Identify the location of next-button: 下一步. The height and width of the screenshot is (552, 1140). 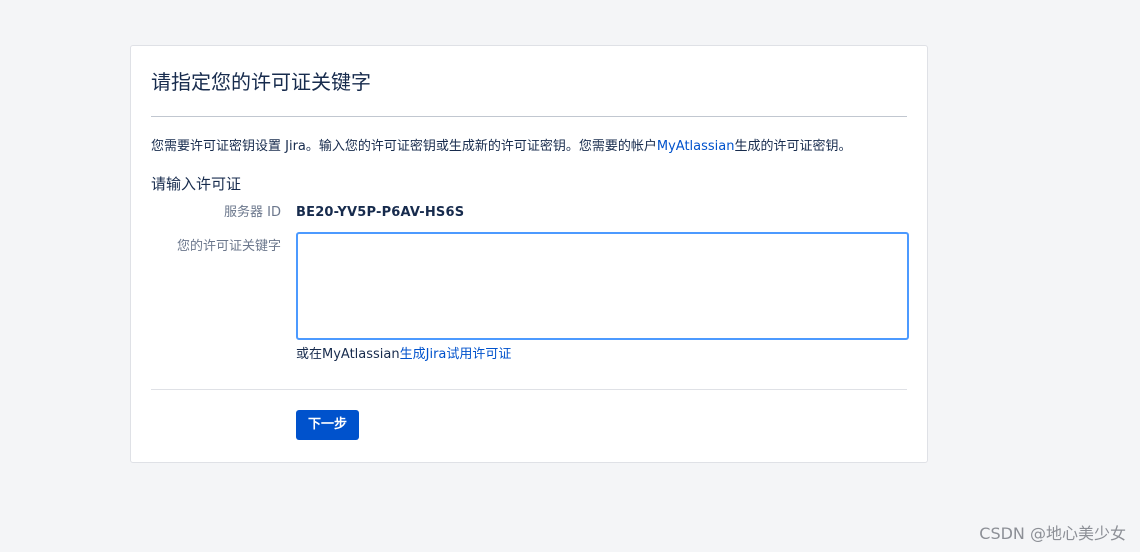
(328, 425).